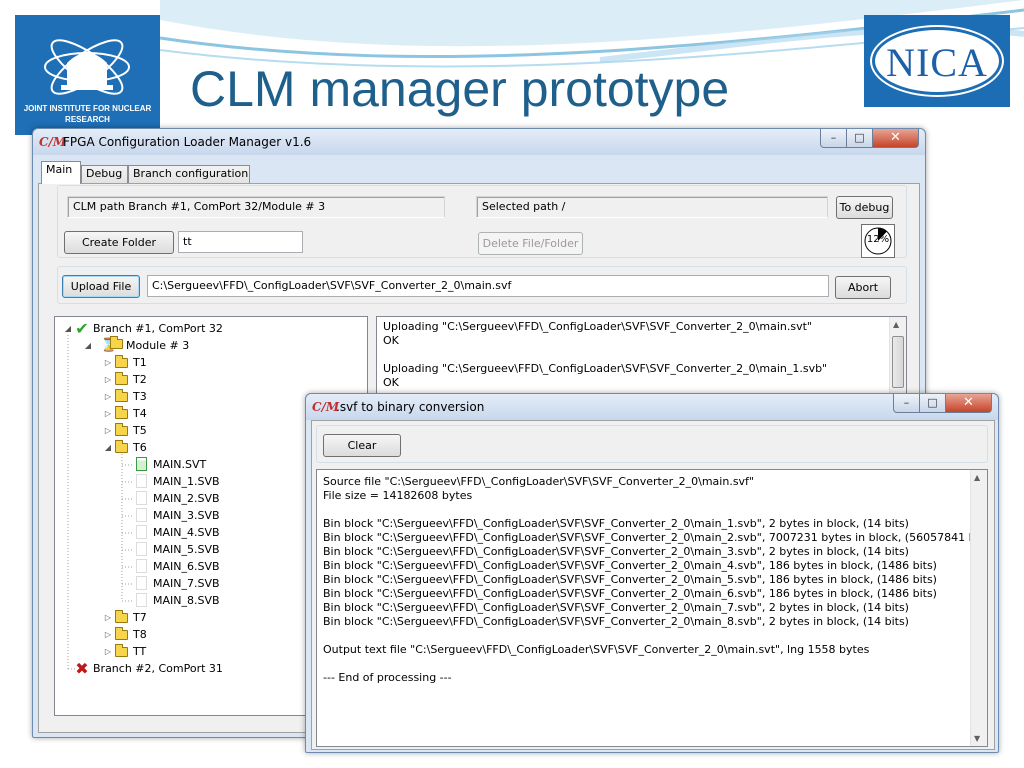  What do you see at coordinates (142, 464) in the screenshot?
I see `text-file-icon` at bounding box center [142, 464].